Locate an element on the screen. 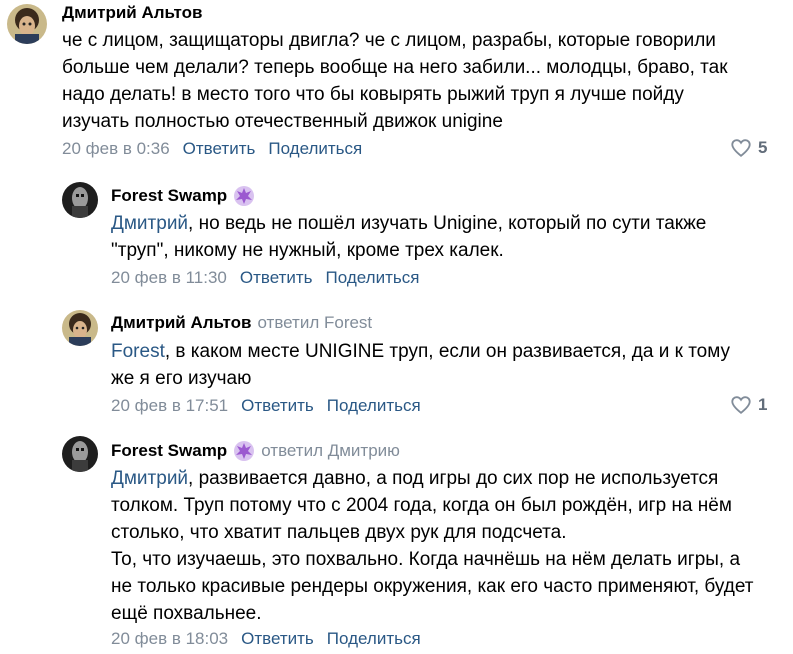 The image size is (793, 654). comment-date: 20 фев в 18:03 is located at coordinates (169, 639).